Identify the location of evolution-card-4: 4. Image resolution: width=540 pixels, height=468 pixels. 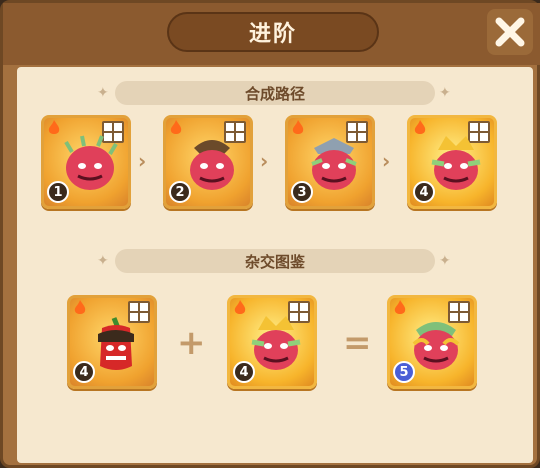
(452, 162).